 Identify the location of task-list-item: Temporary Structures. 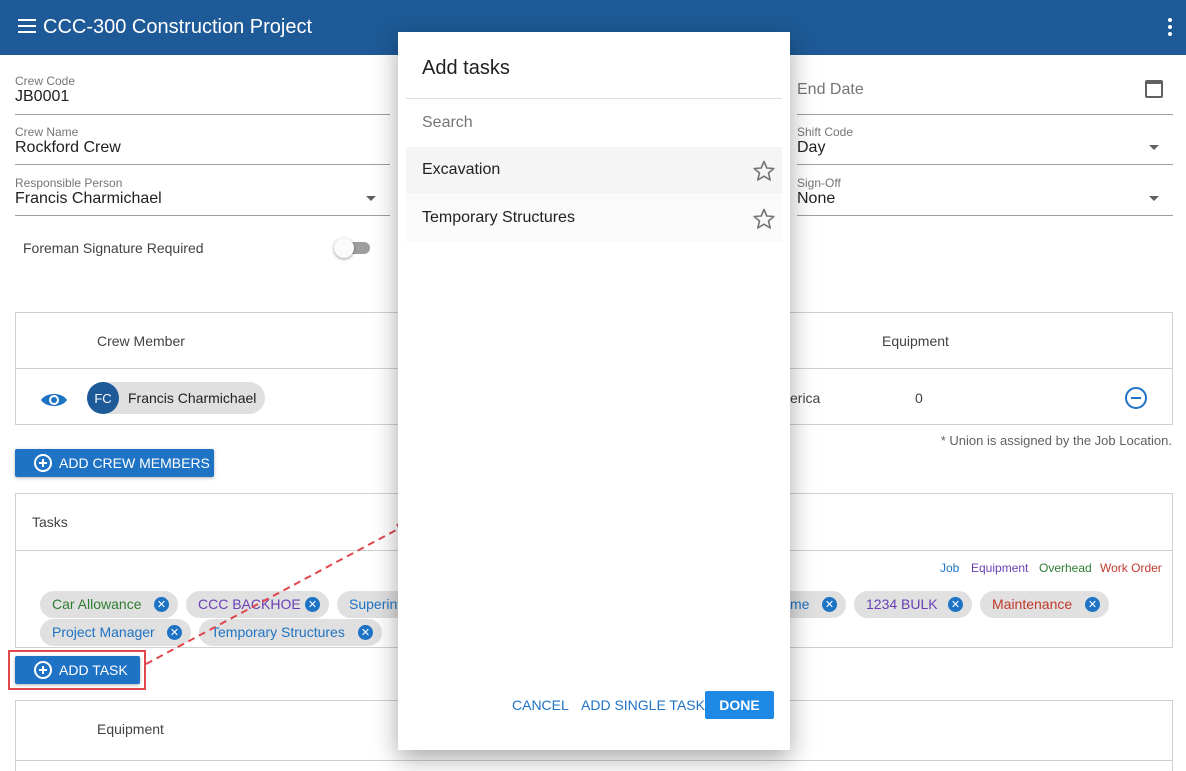
(594, 218).